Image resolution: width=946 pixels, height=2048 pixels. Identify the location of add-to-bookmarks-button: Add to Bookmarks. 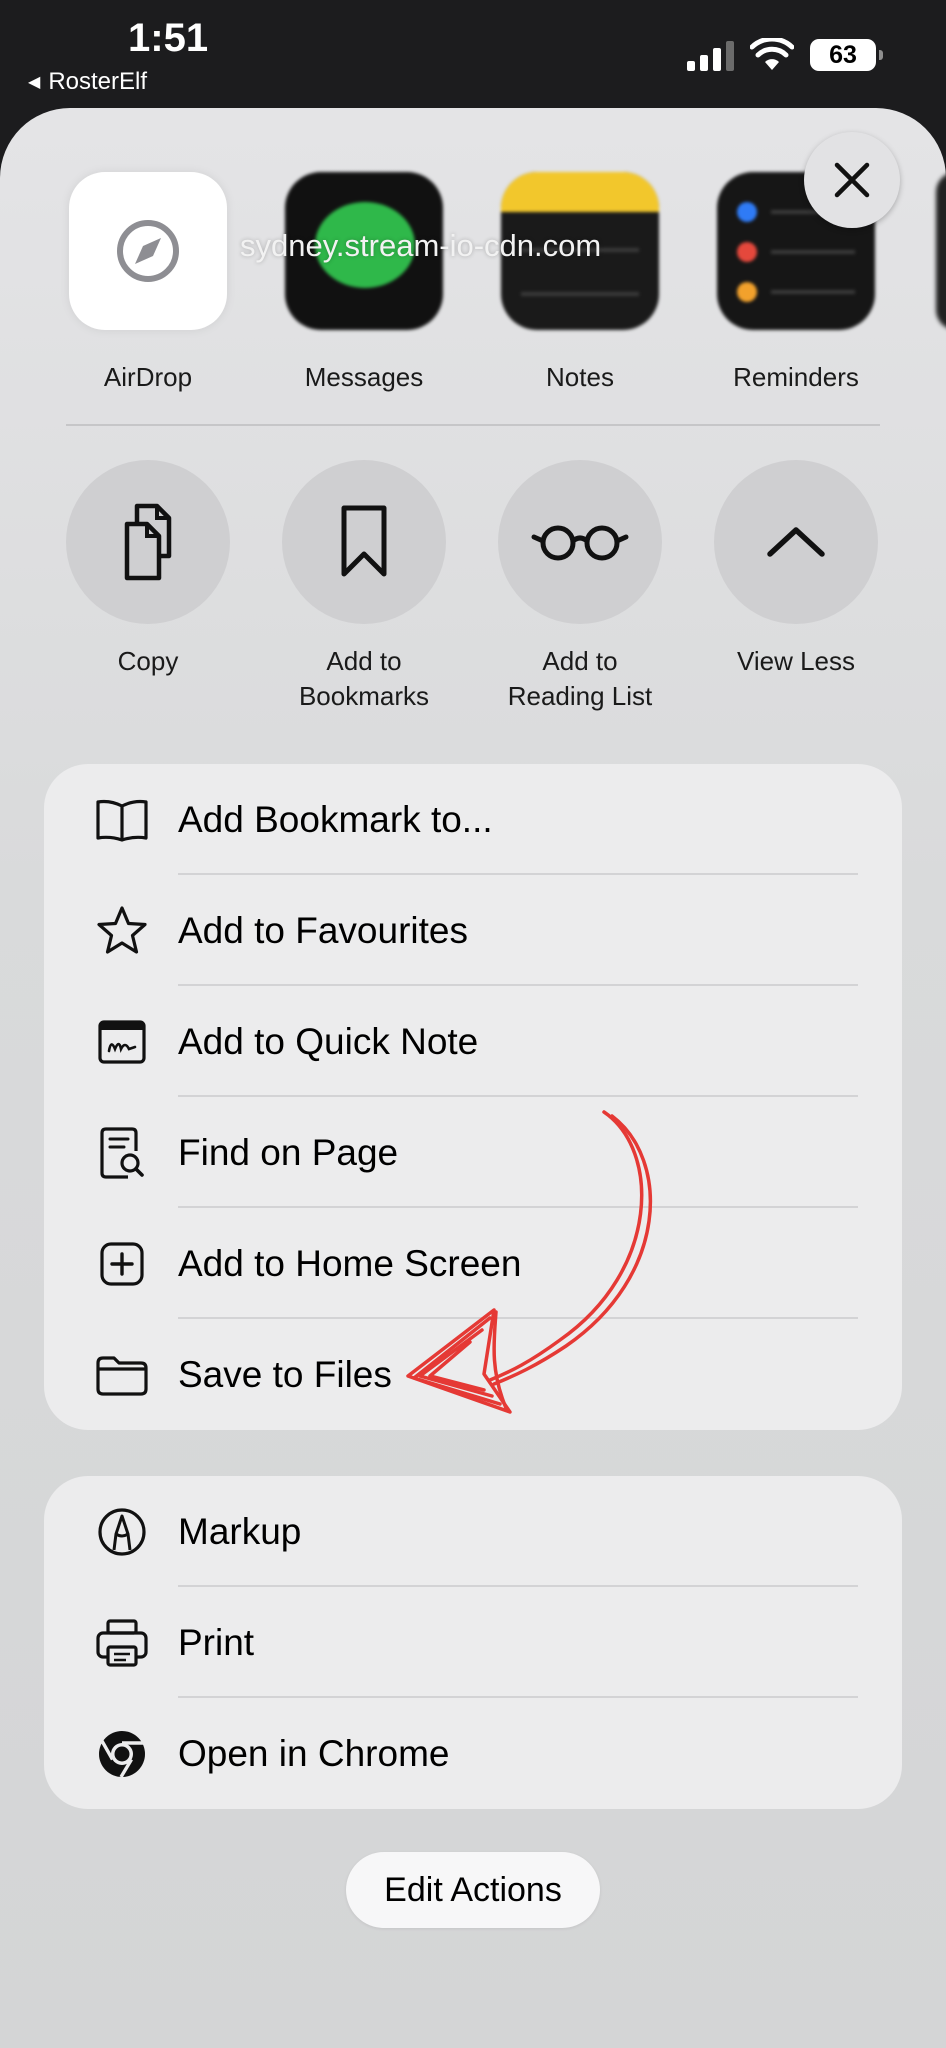
(364, 587).